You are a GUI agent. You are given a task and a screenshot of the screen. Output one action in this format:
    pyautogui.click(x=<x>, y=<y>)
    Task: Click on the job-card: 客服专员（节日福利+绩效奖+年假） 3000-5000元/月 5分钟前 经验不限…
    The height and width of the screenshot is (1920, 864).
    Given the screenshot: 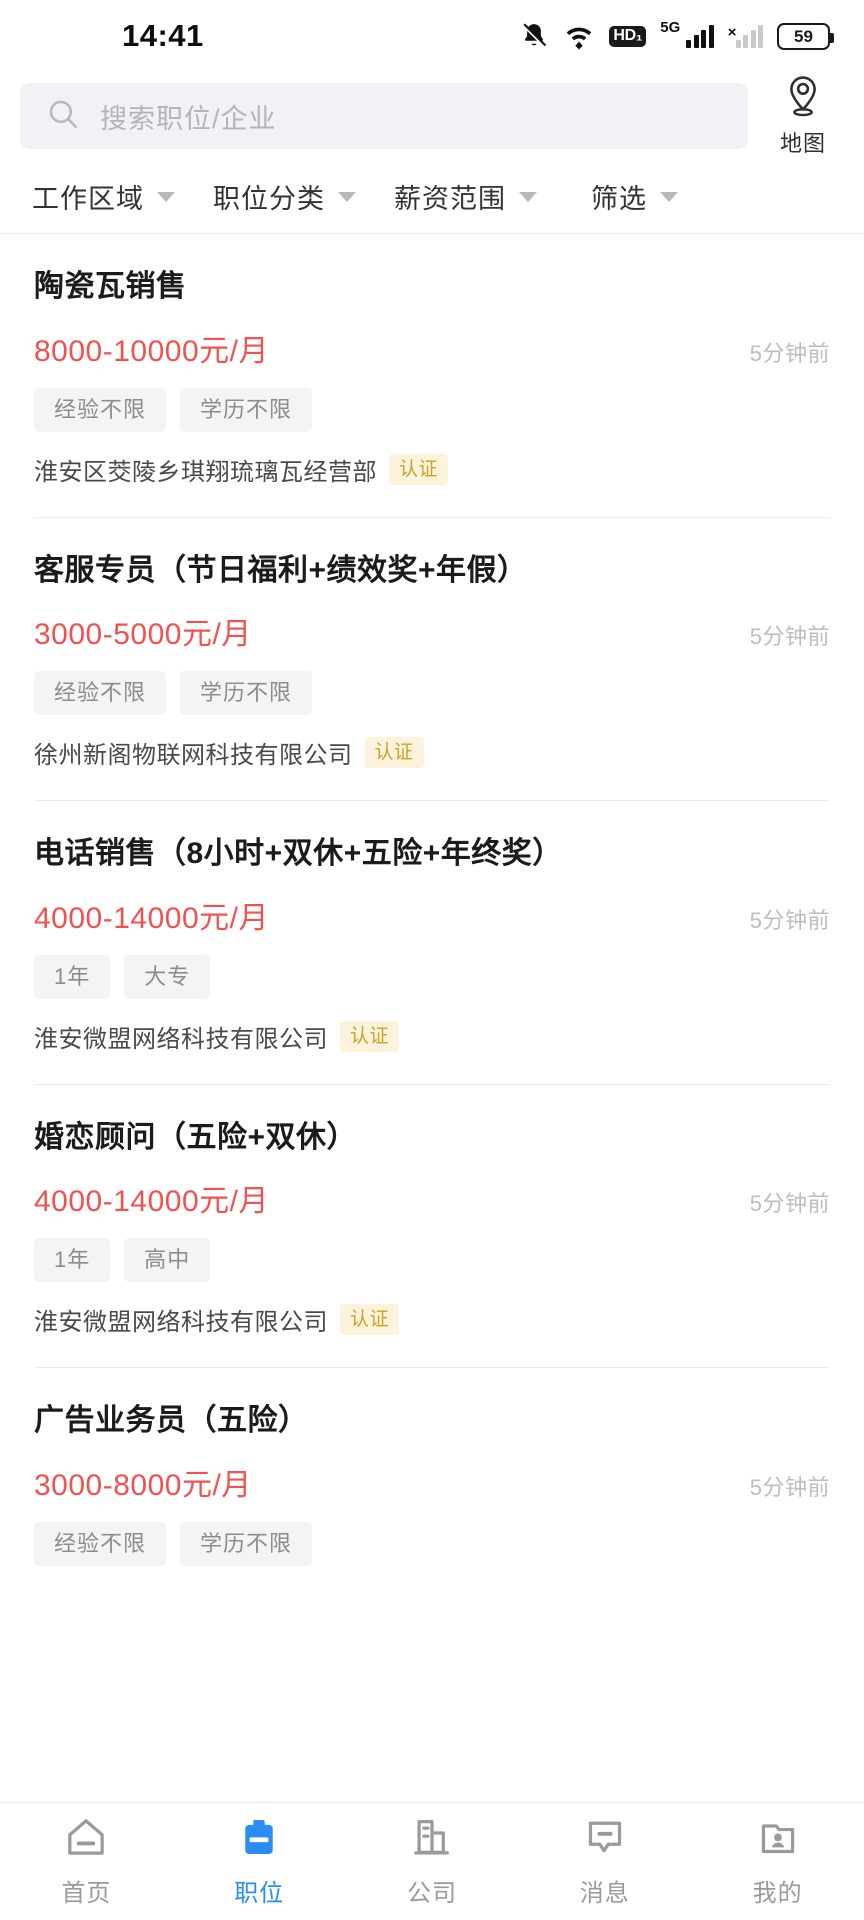 What is the action you would take?
    pyautogui.click(x=432, y=658)
    